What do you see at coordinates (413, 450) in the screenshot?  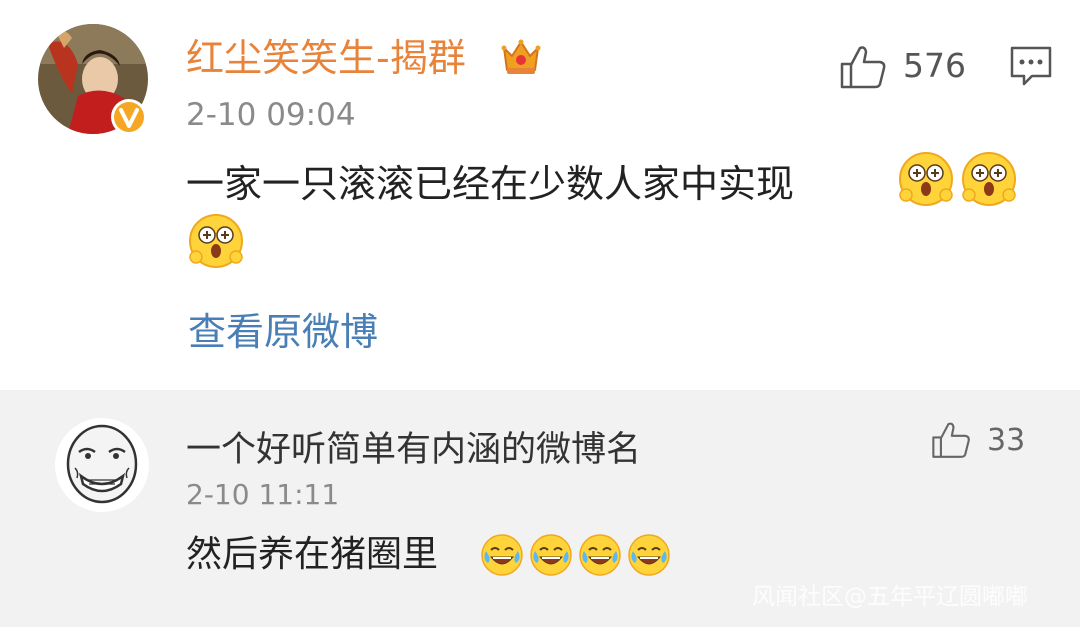 I see `reply-username: 一个好听简单有内涵的微博名` at bounding box center [413, 450].